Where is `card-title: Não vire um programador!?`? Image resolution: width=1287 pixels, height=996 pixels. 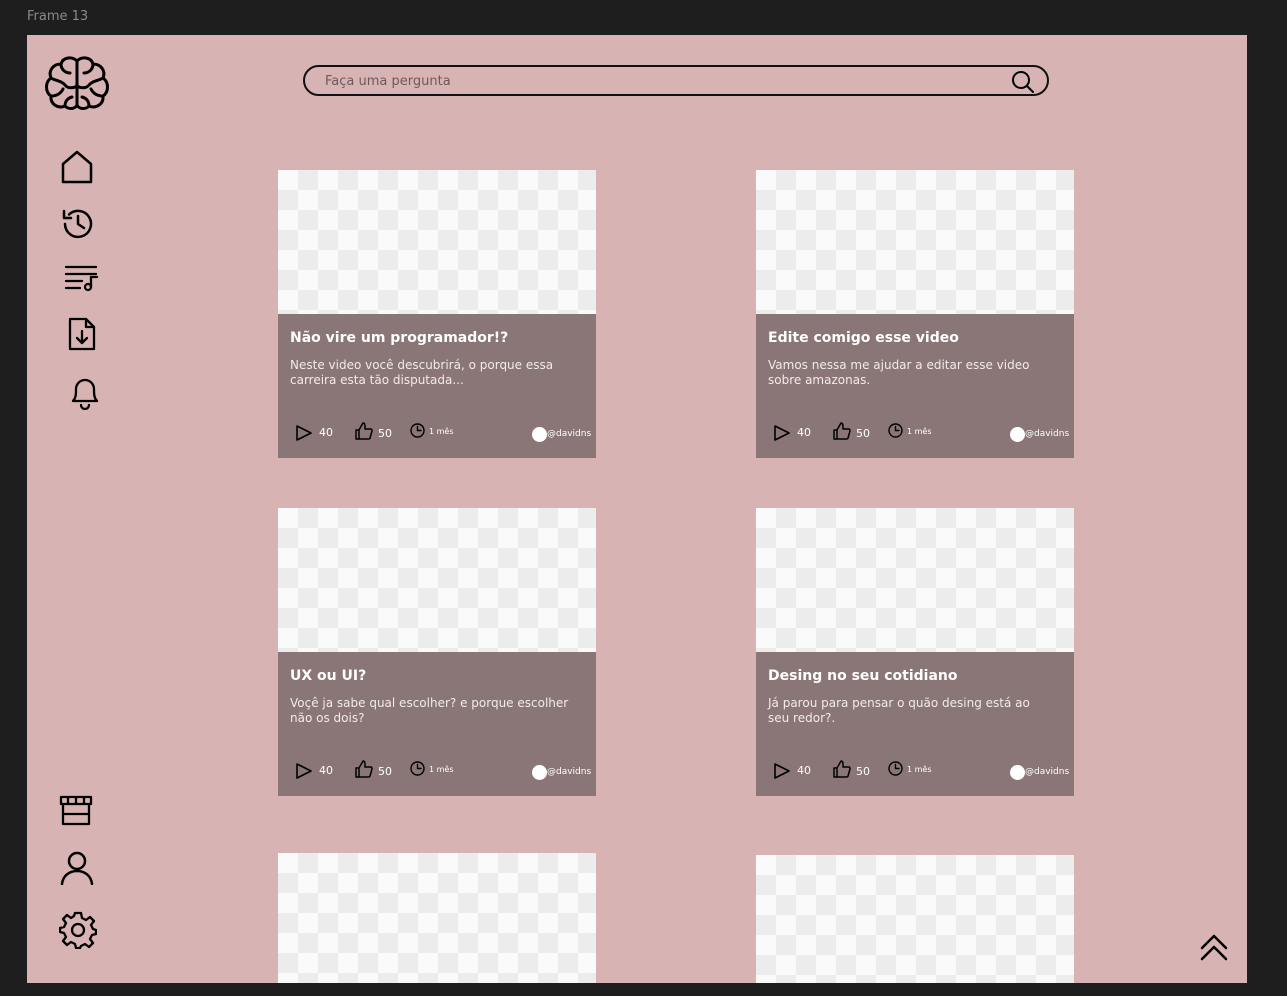
card-title: Não vire um programador!? is located at coordinates (399, 338).